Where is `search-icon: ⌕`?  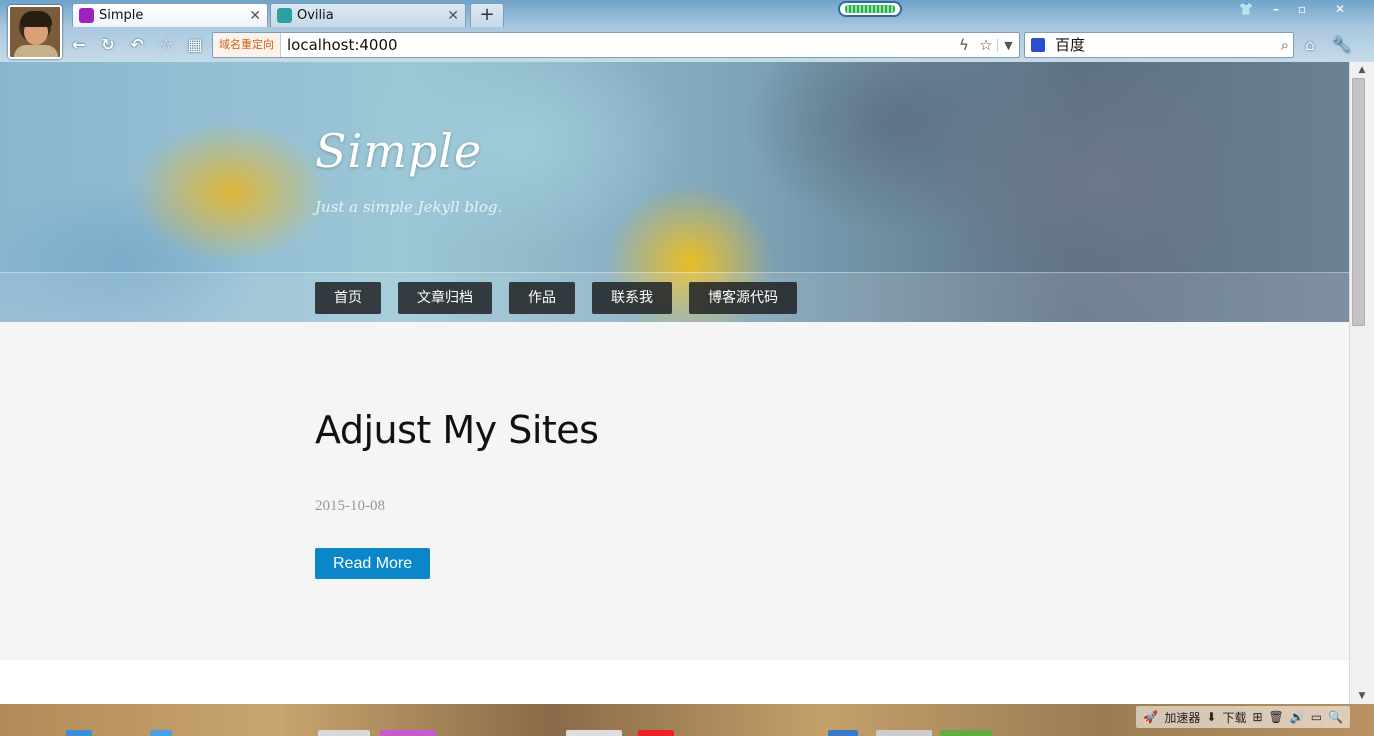 search-icon: ⌕ is located at coordinates (1285, 45).